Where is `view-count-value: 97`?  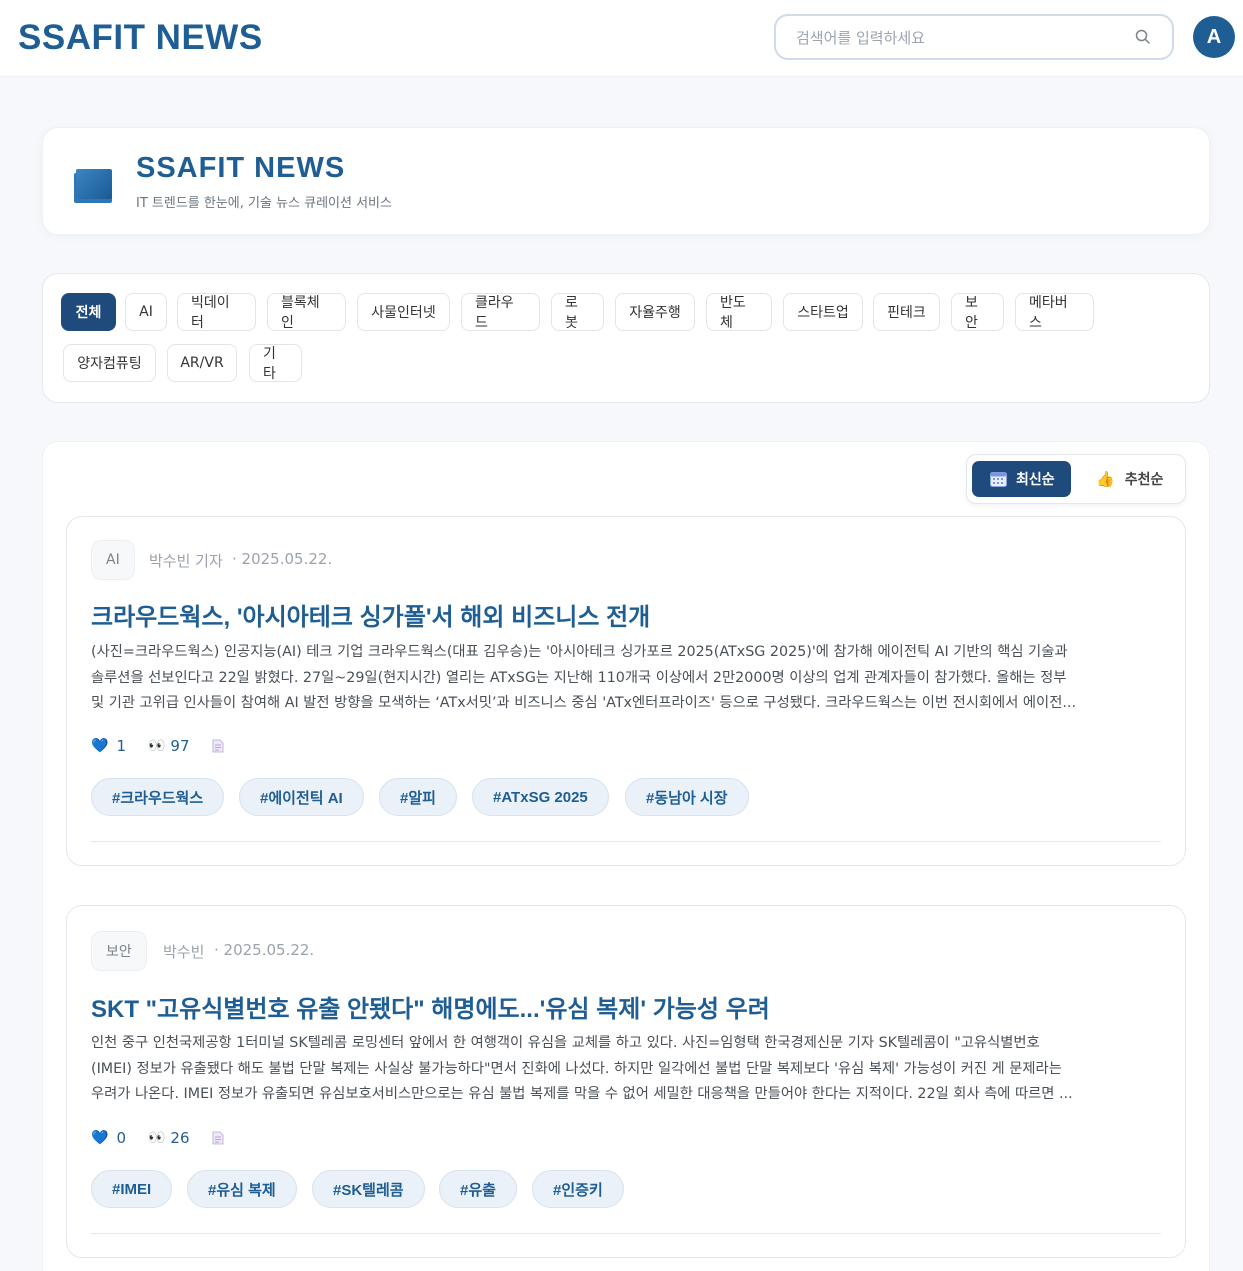 view-count-value: 97 is located at coordinates (180, 746).